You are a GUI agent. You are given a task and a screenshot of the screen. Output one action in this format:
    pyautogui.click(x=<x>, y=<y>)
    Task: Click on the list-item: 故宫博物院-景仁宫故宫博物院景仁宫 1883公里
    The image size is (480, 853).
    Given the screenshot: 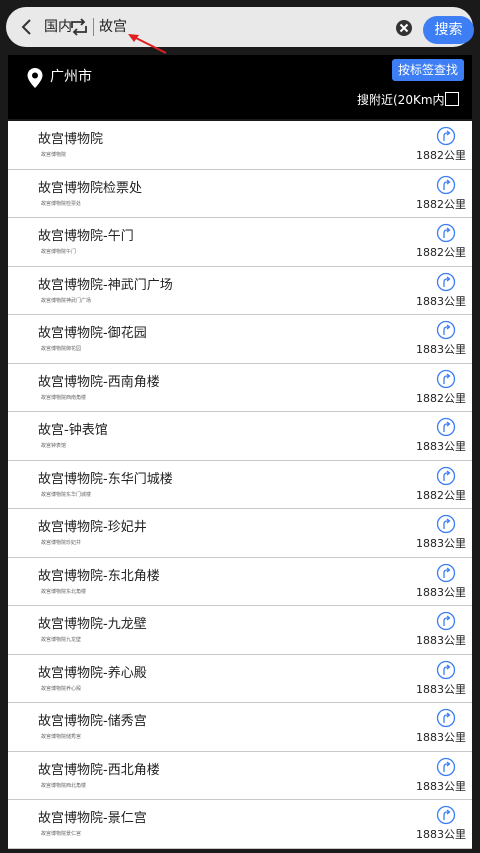 What is the action you would take?
    pyautogui.click(x=240, y=824)
    